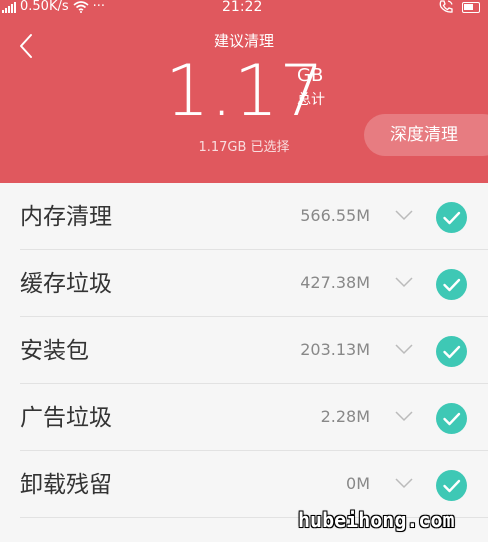  Describe the element at coordinates (426, 135) in the screenshot. I see `deep-clean-button: 深度清理` at that location.